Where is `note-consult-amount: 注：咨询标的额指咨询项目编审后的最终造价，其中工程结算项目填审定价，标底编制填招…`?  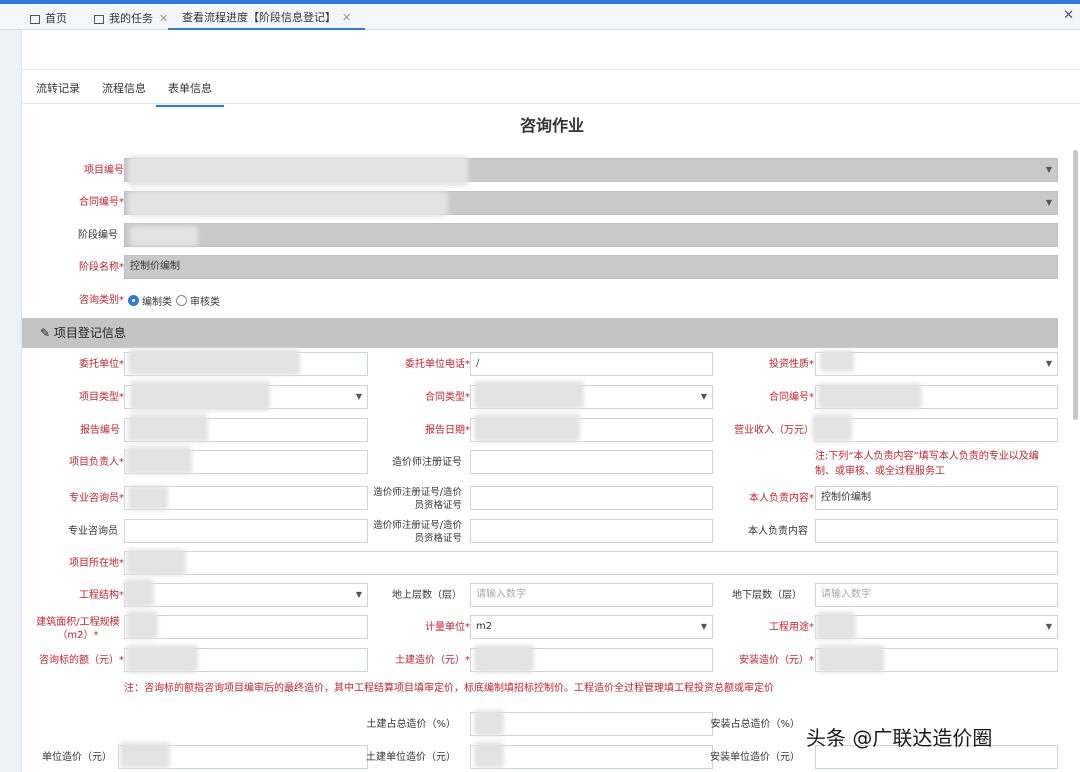 note-consult-amount: 注：咨询标的额指咨询项目编审后的最终造价，其中工程结算项目填审定价，标底编制填招… is located at coordinates (449, 688).